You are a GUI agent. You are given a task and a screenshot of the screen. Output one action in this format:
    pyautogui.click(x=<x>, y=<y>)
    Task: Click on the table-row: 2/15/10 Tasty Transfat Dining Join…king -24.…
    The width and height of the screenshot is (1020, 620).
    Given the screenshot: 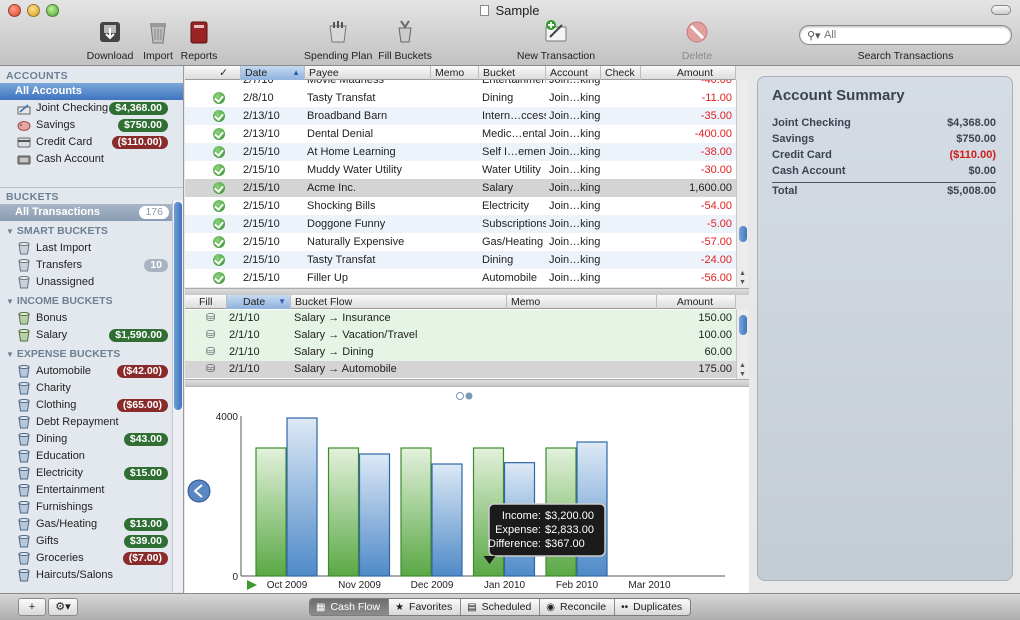 What is the action you would take?
    pyautogui.click(x=460, y=260)
    